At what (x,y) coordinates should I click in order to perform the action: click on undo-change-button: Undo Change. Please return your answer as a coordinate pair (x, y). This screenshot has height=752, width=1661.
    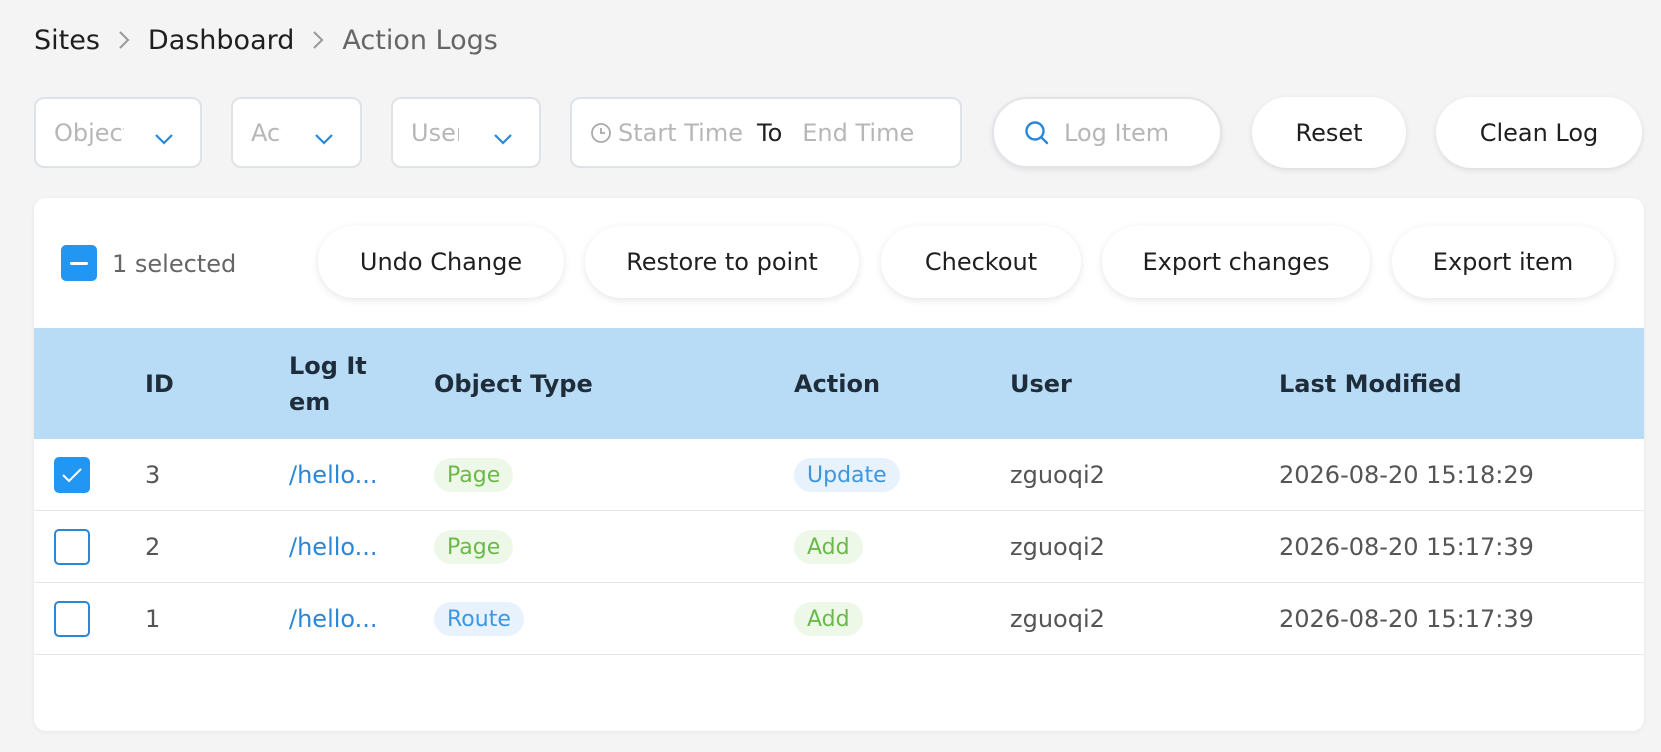
    Looking at the image, I should click on (441, 262).